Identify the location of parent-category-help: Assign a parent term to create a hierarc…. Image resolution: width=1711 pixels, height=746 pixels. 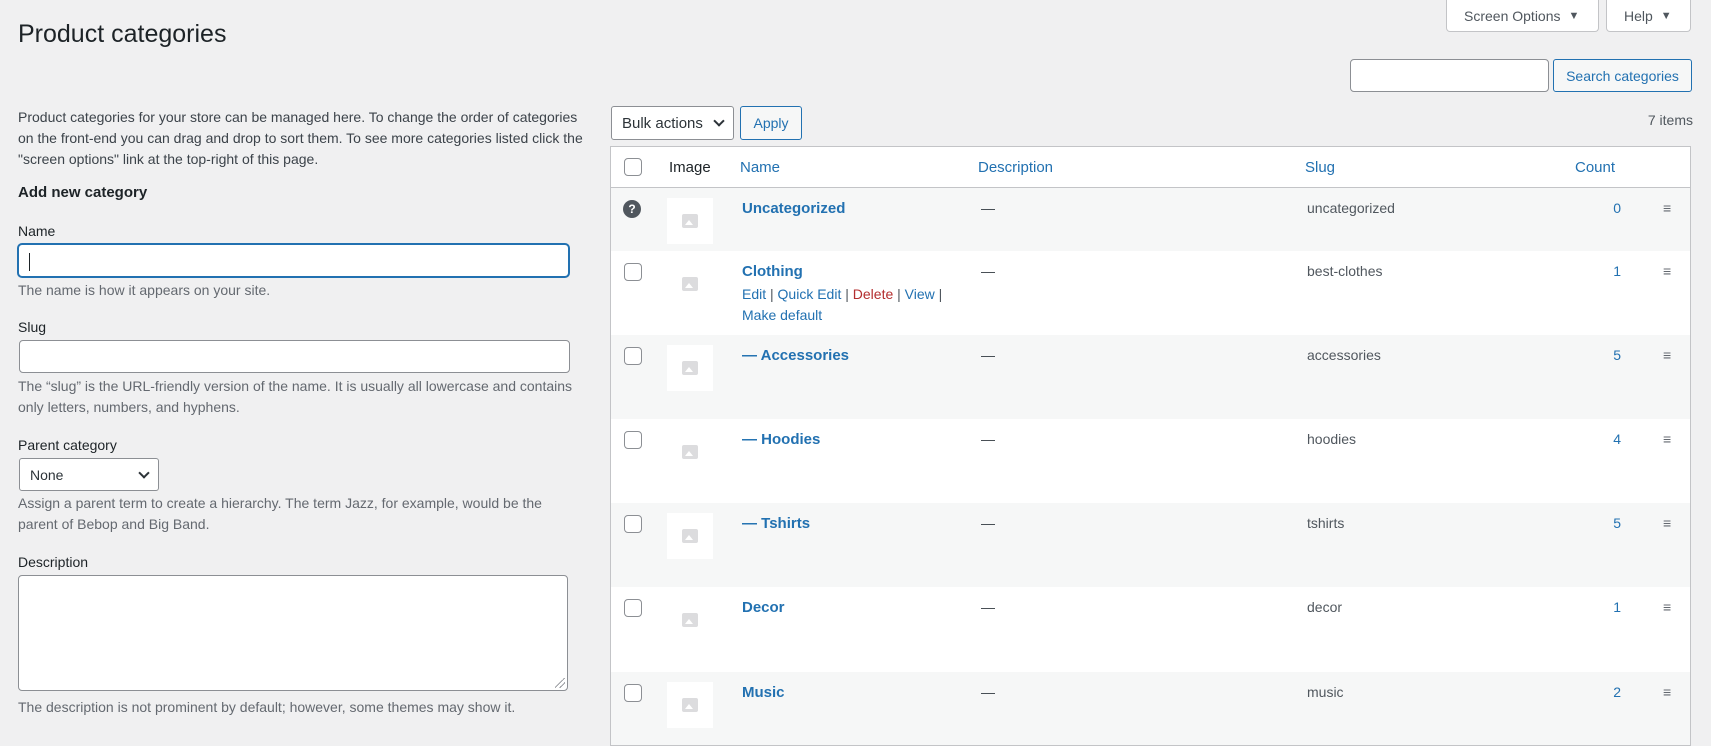
(280, 513).